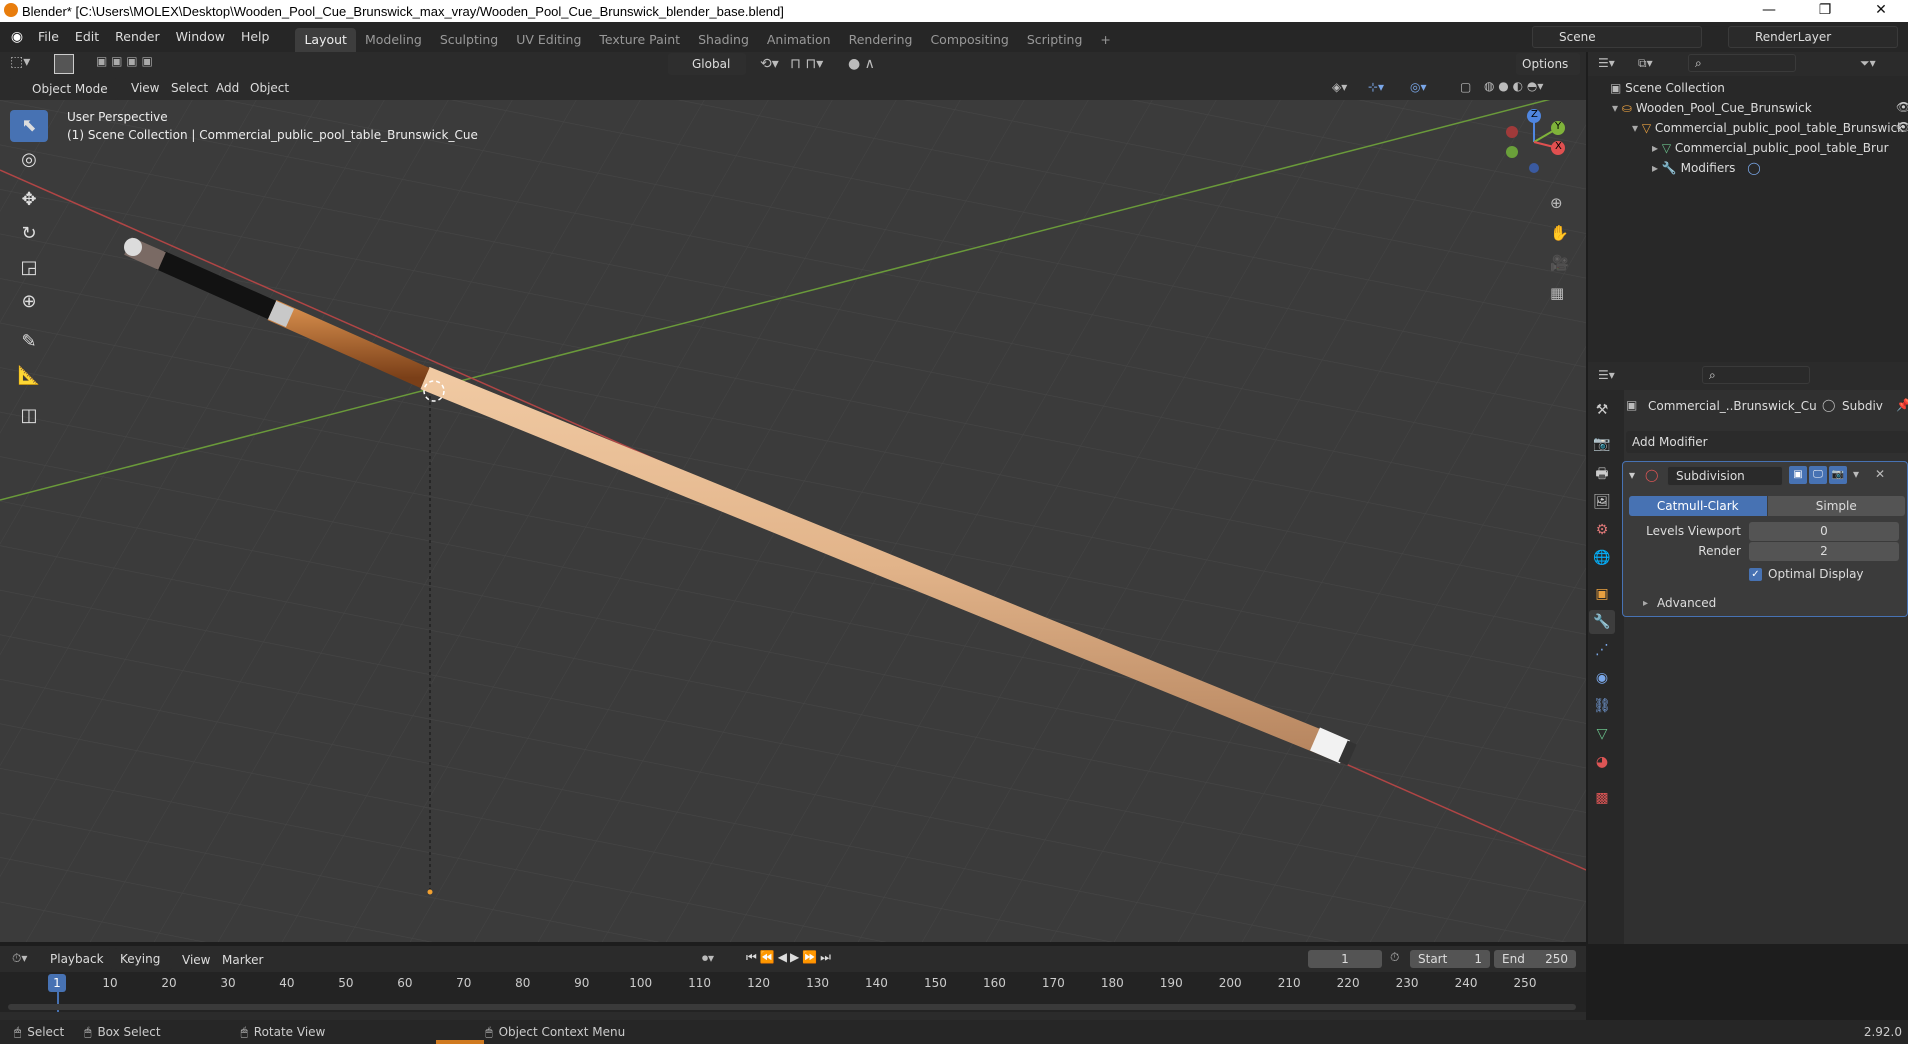 The height and width of the screenshot is (1044, 1908). What do you see at coordinates (1602, 622) in the screenshot?
I see `modifier-tab-icon: 🔧` at bounding box center [1602, 622].